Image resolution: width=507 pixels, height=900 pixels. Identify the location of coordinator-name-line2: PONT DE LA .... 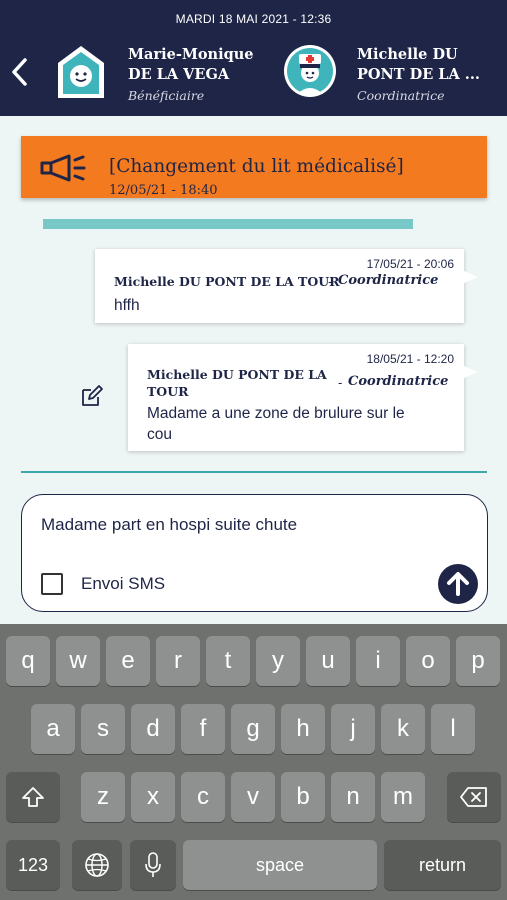
(418, 74).